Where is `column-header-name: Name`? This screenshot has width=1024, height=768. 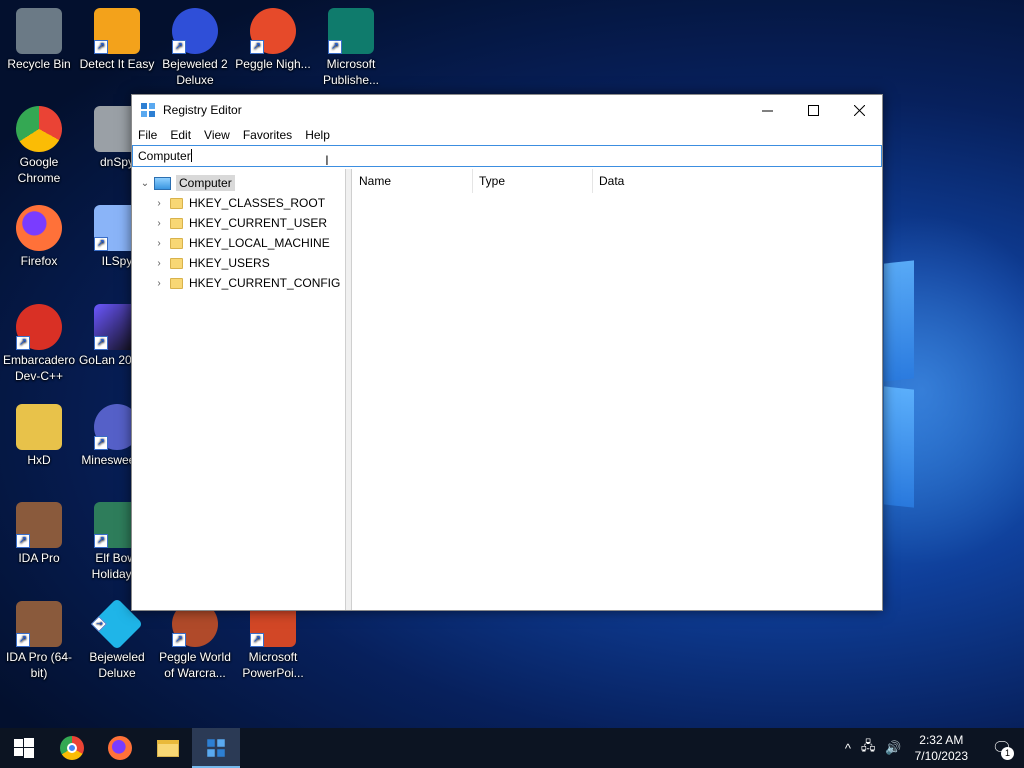 column-header-name: Name is located at coordinates (413, 180).